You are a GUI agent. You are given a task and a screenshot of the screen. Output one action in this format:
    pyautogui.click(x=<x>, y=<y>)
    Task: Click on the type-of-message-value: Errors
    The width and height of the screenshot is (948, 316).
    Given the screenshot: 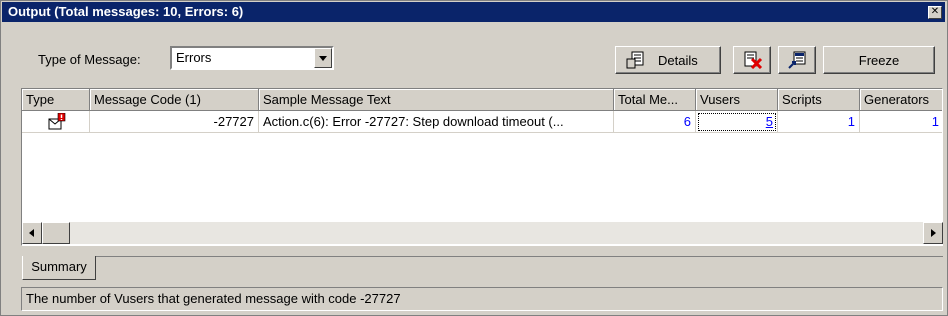 What is the action you would take?
    pyautogui.click(x=194, y=57)
    